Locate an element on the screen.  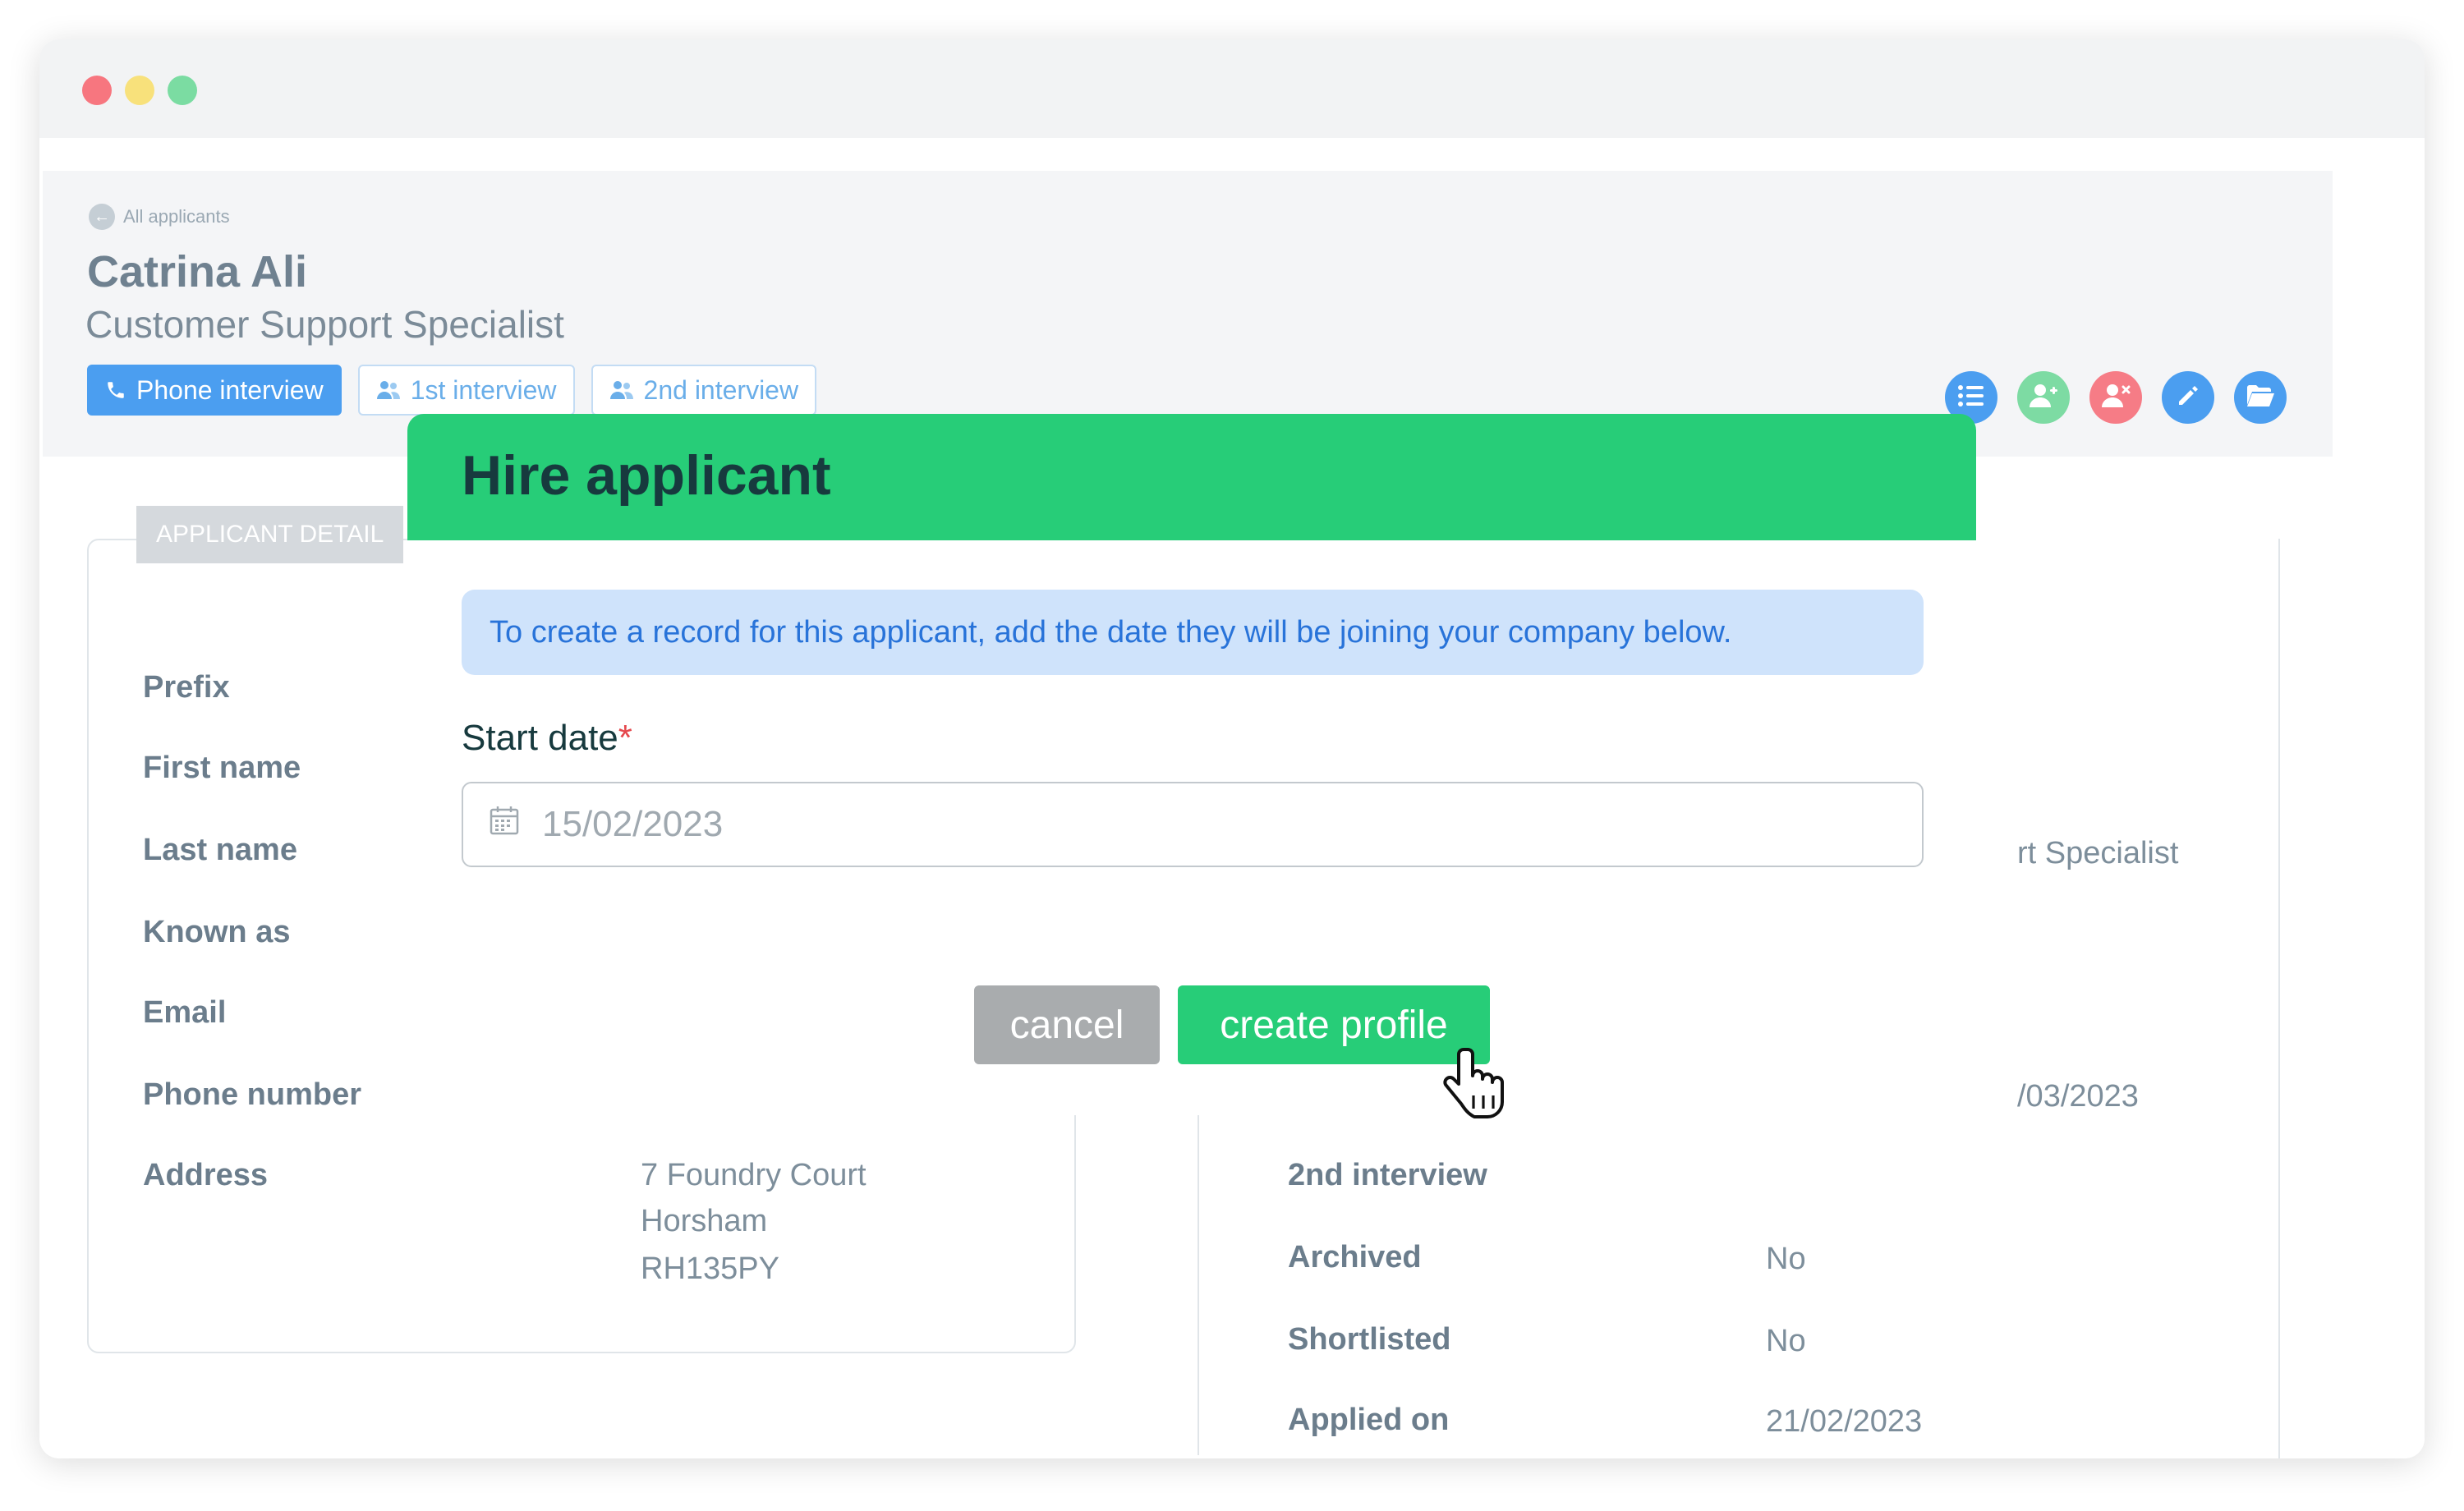
applied-on-value: 21/02/2023 is located at coordinates (1844, 1421).